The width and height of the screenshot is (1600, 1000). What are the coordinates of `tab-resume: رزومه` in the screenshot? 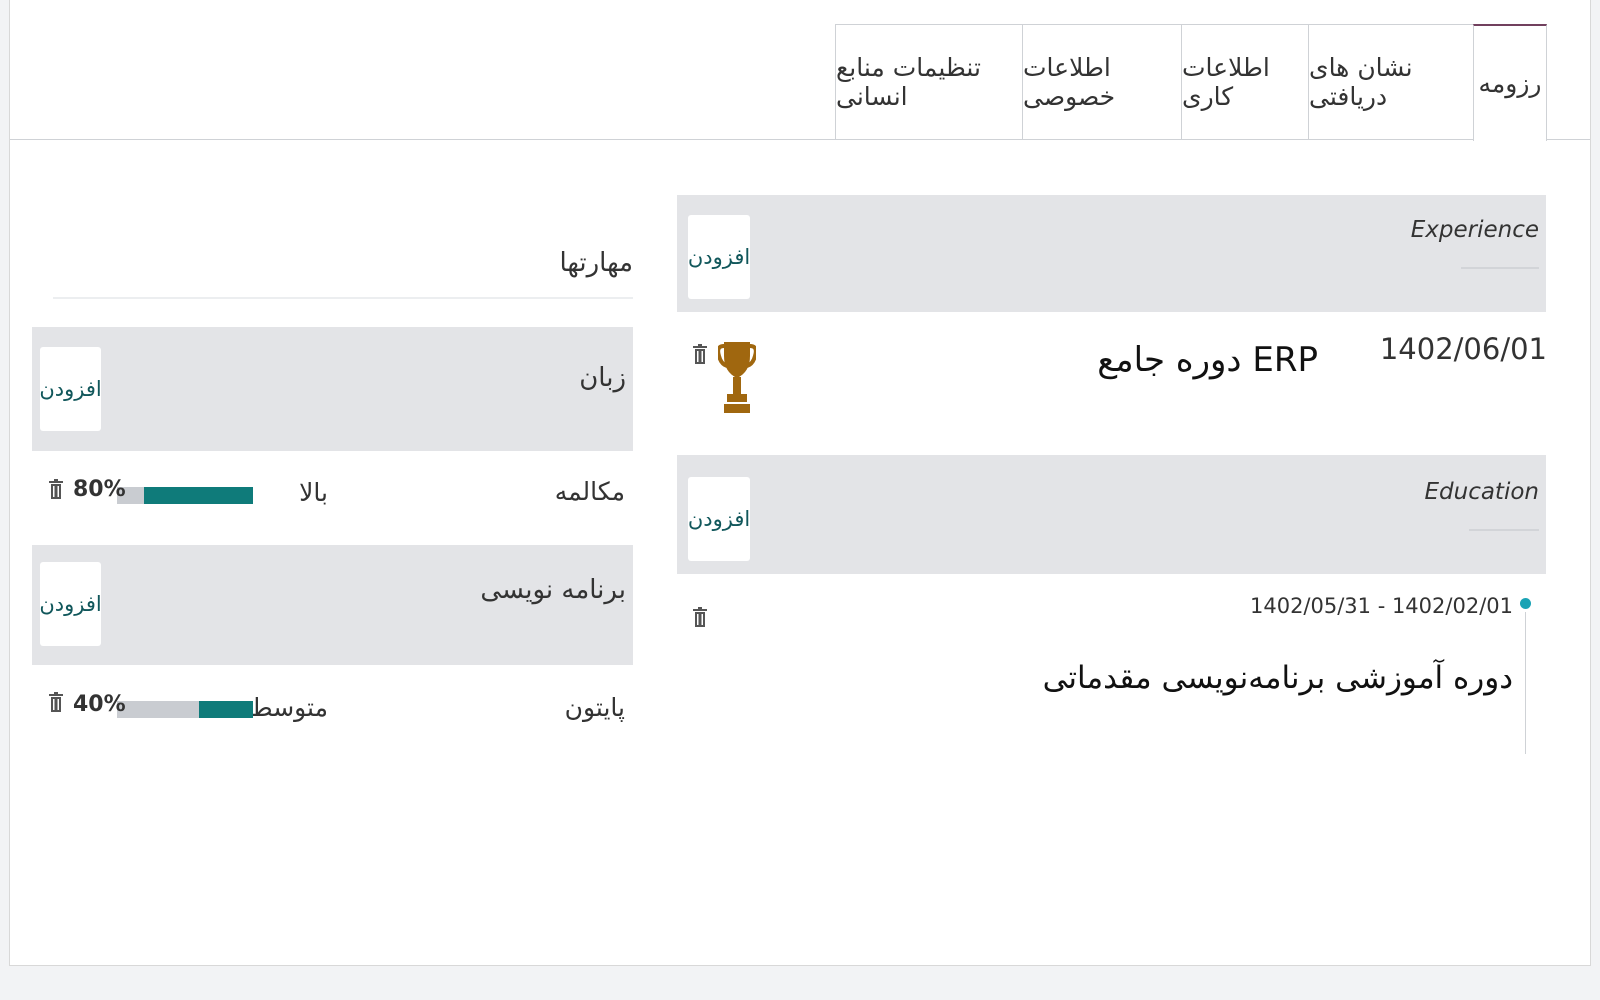 It's located at (1510, 82).